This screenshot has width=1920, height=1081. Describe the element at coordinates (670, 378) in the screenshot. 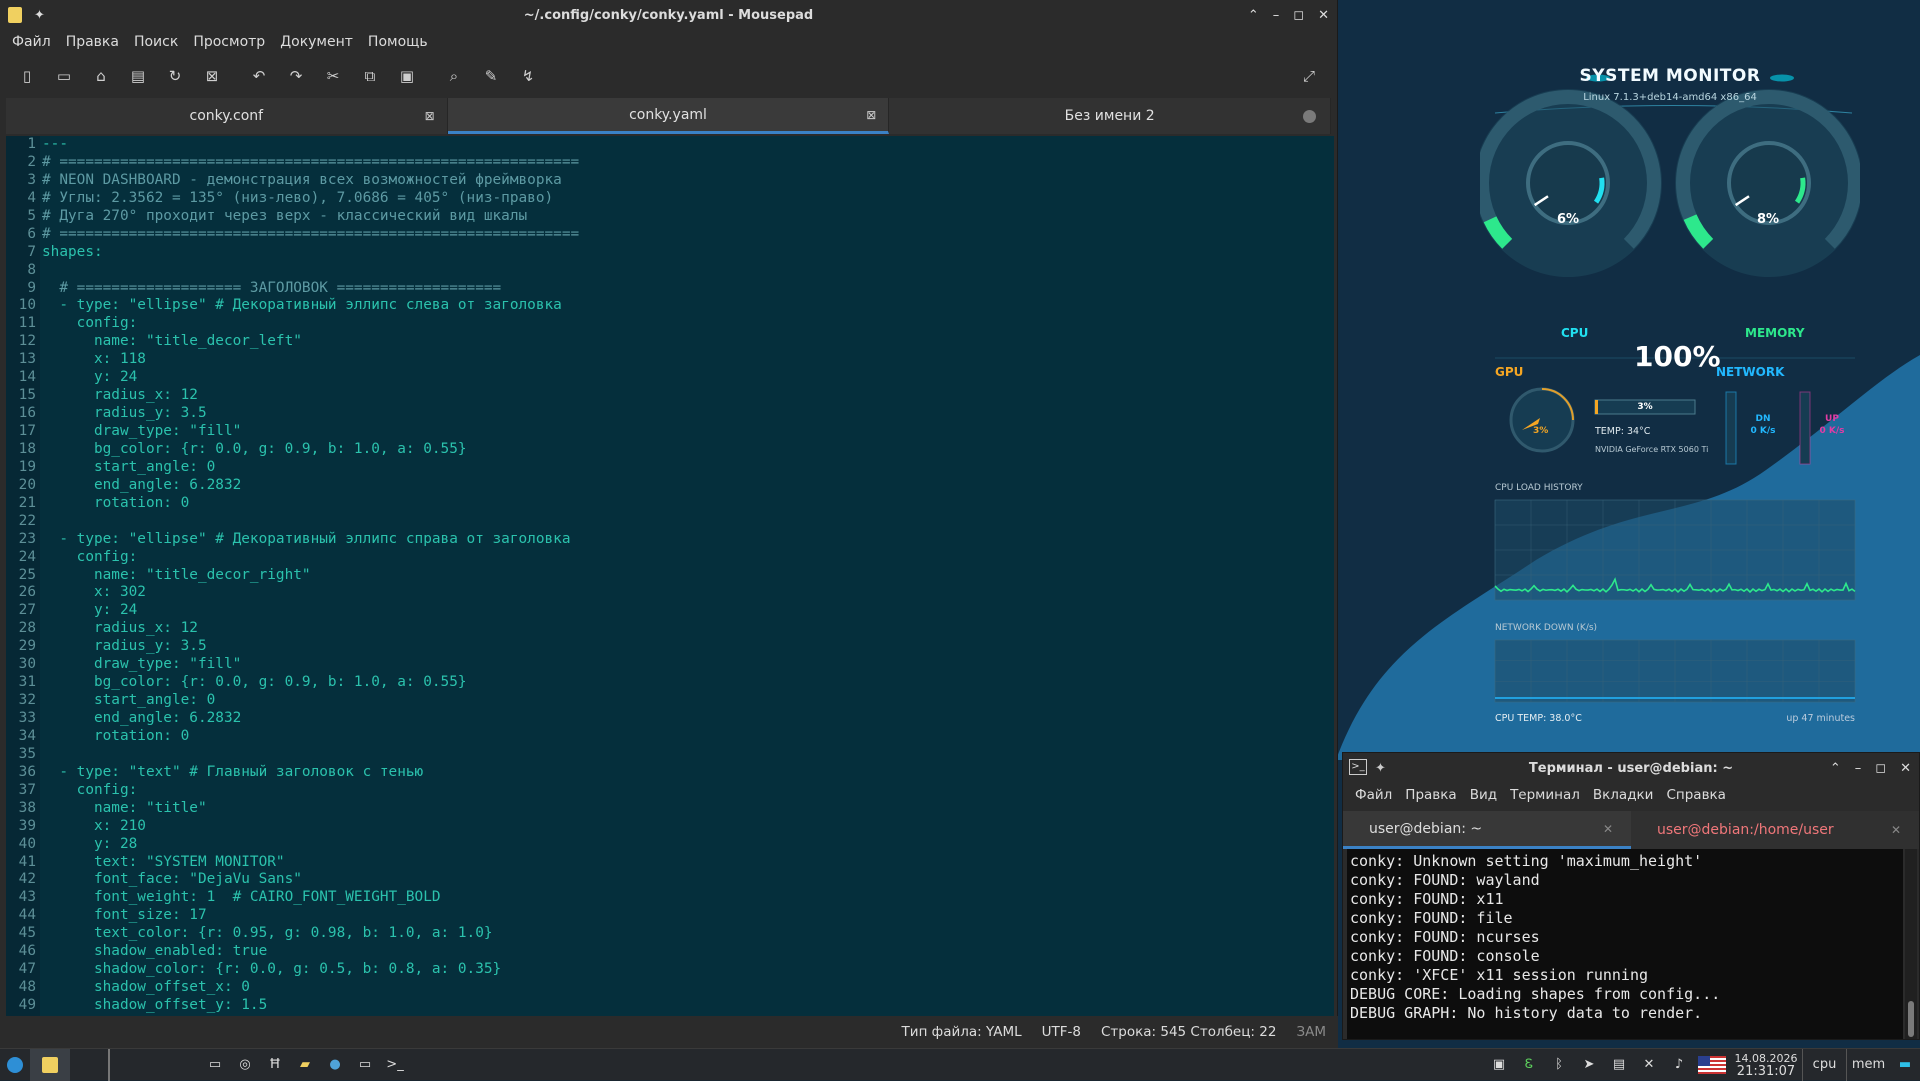

I see `code-line: 14 y: 24` at that location.